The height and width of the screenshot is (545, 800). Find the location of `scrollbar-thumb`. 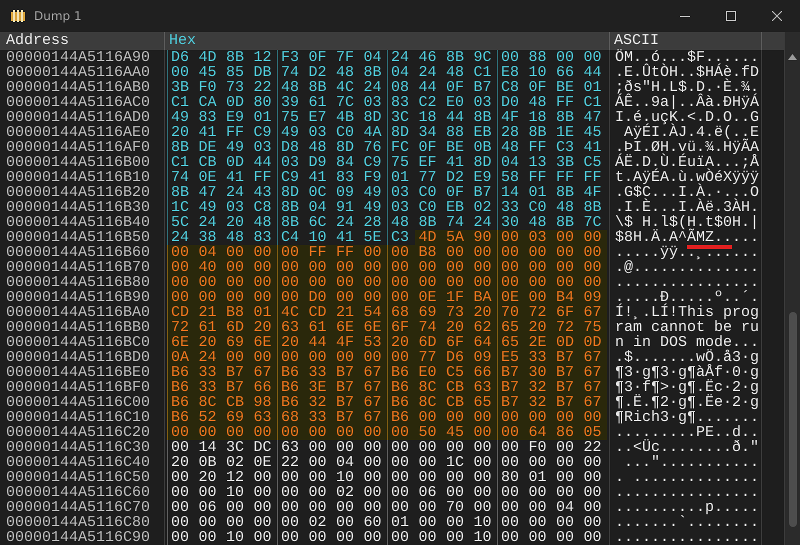

scrollbar-thumb is located at coordinates (792, 419).